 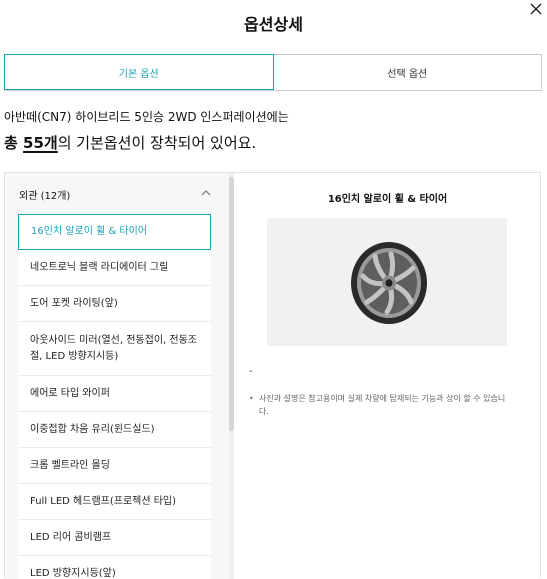 I want to click on wheel-image, so click(x=387, y=282).